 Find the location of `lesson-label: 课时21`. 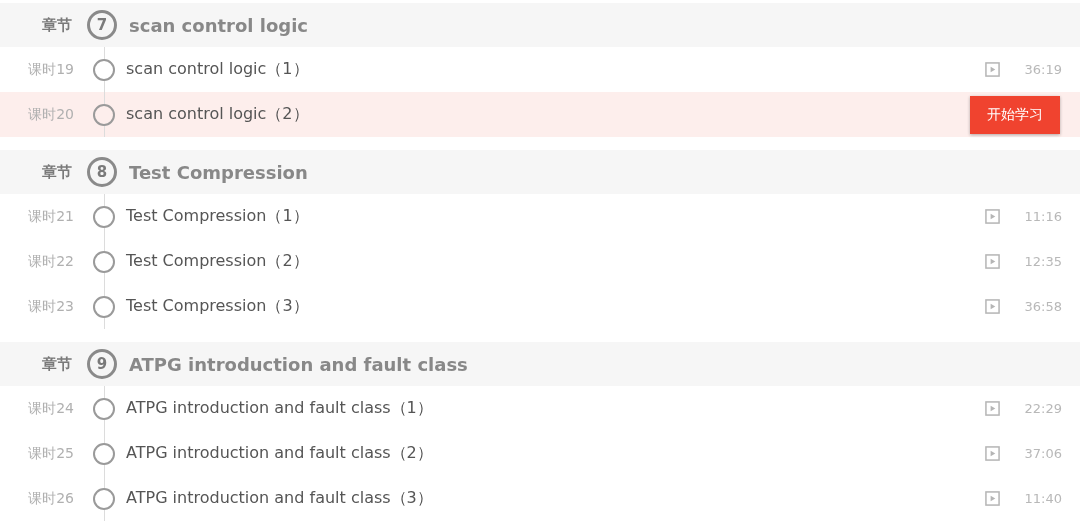

lesson-label: 课时21 is located at coordinates (50, 216).